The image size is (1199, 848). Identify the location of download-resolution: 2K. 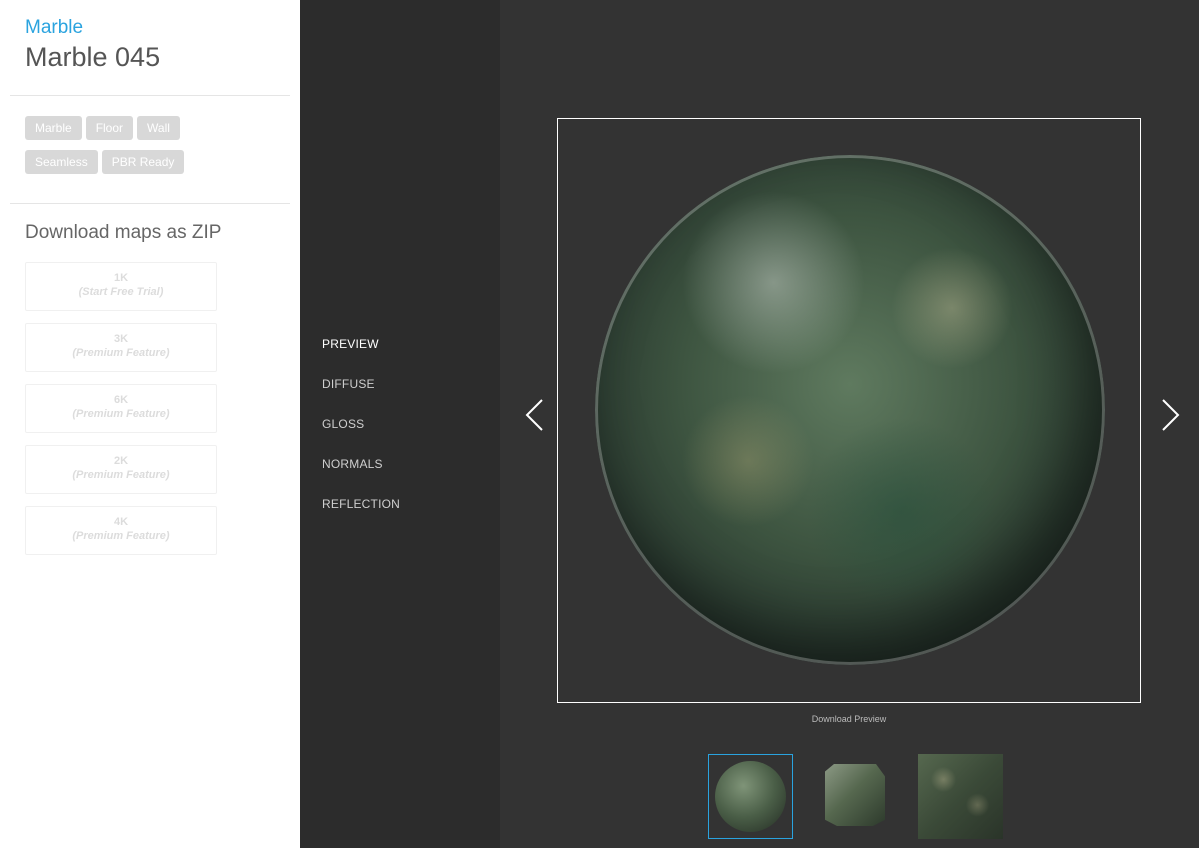
(121, 461).